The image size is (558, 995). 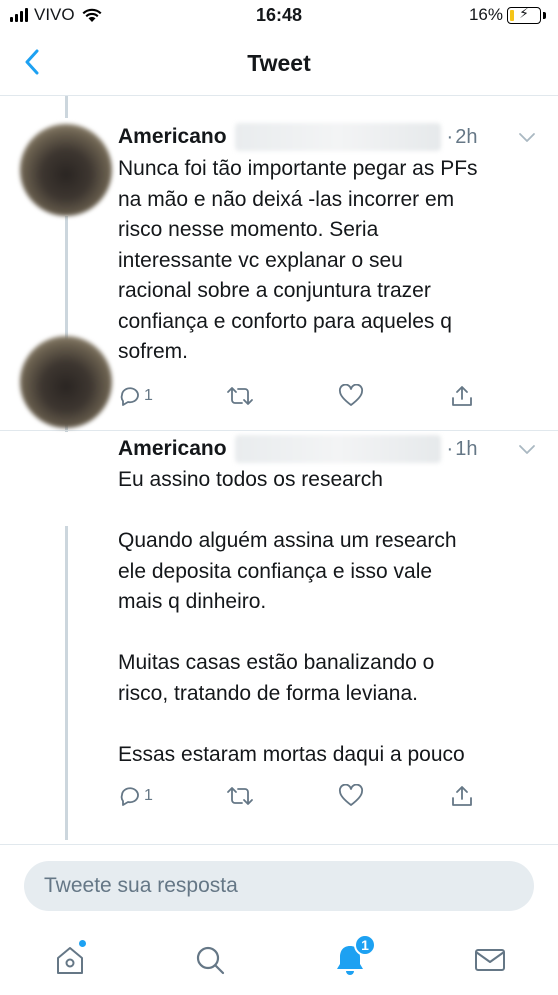 I want to click on reply-composer, so click(x=279, y=885).